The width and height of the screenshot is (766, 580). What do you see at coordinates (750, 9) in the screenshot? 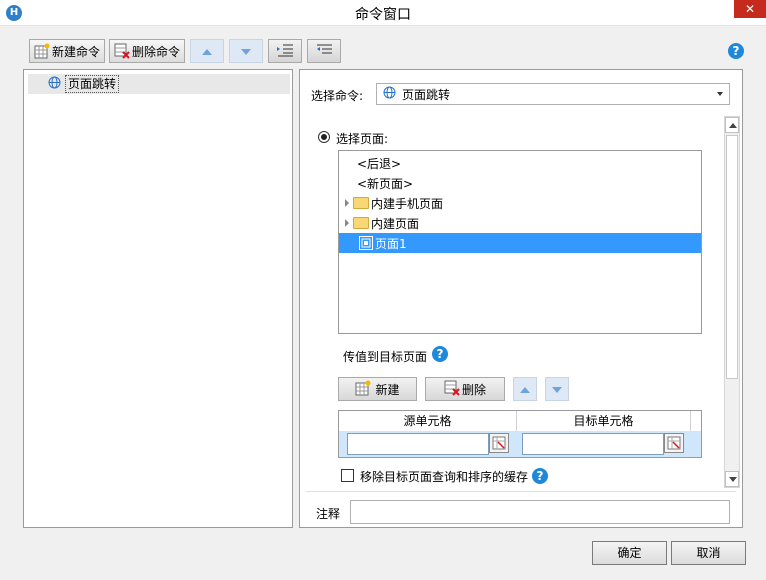
I see `close-button: ✕` at bounding box center [750, 9].